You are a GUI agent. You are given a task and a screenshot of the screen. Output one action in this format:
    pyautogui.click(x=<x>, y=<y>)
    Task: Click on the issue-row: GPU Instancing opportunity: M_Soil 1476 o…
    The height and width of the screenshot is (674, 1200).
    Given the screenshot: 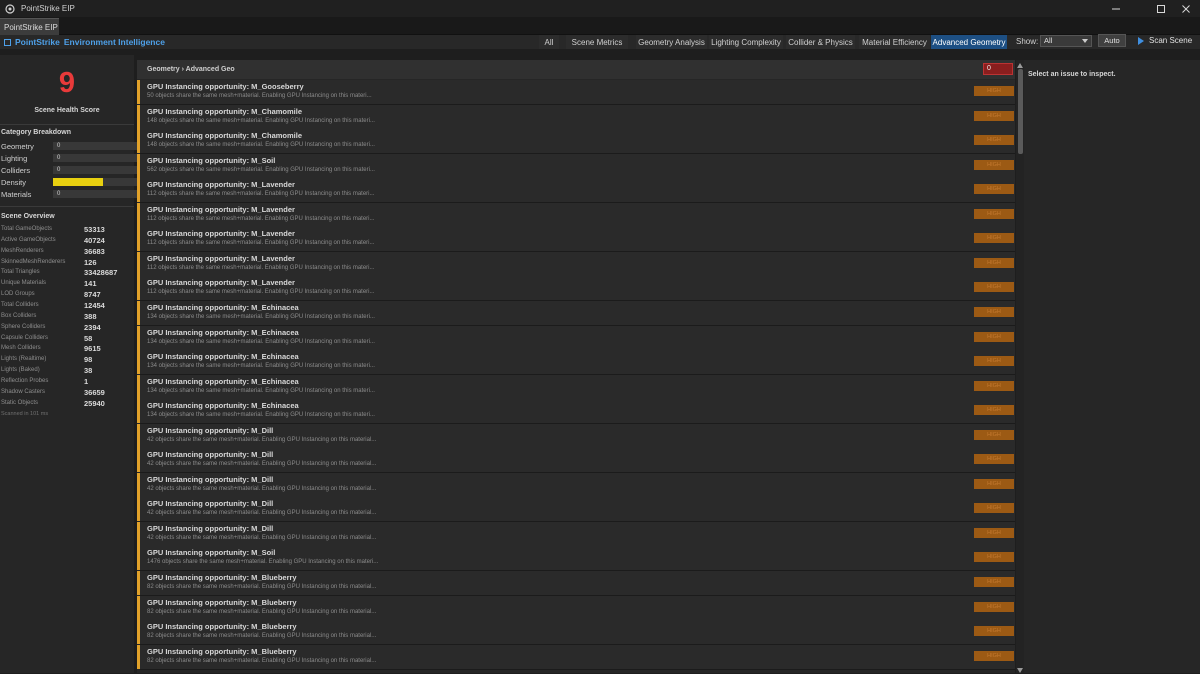 What is the action you would take?
    pyautogui.click(x=576, y=559)
    